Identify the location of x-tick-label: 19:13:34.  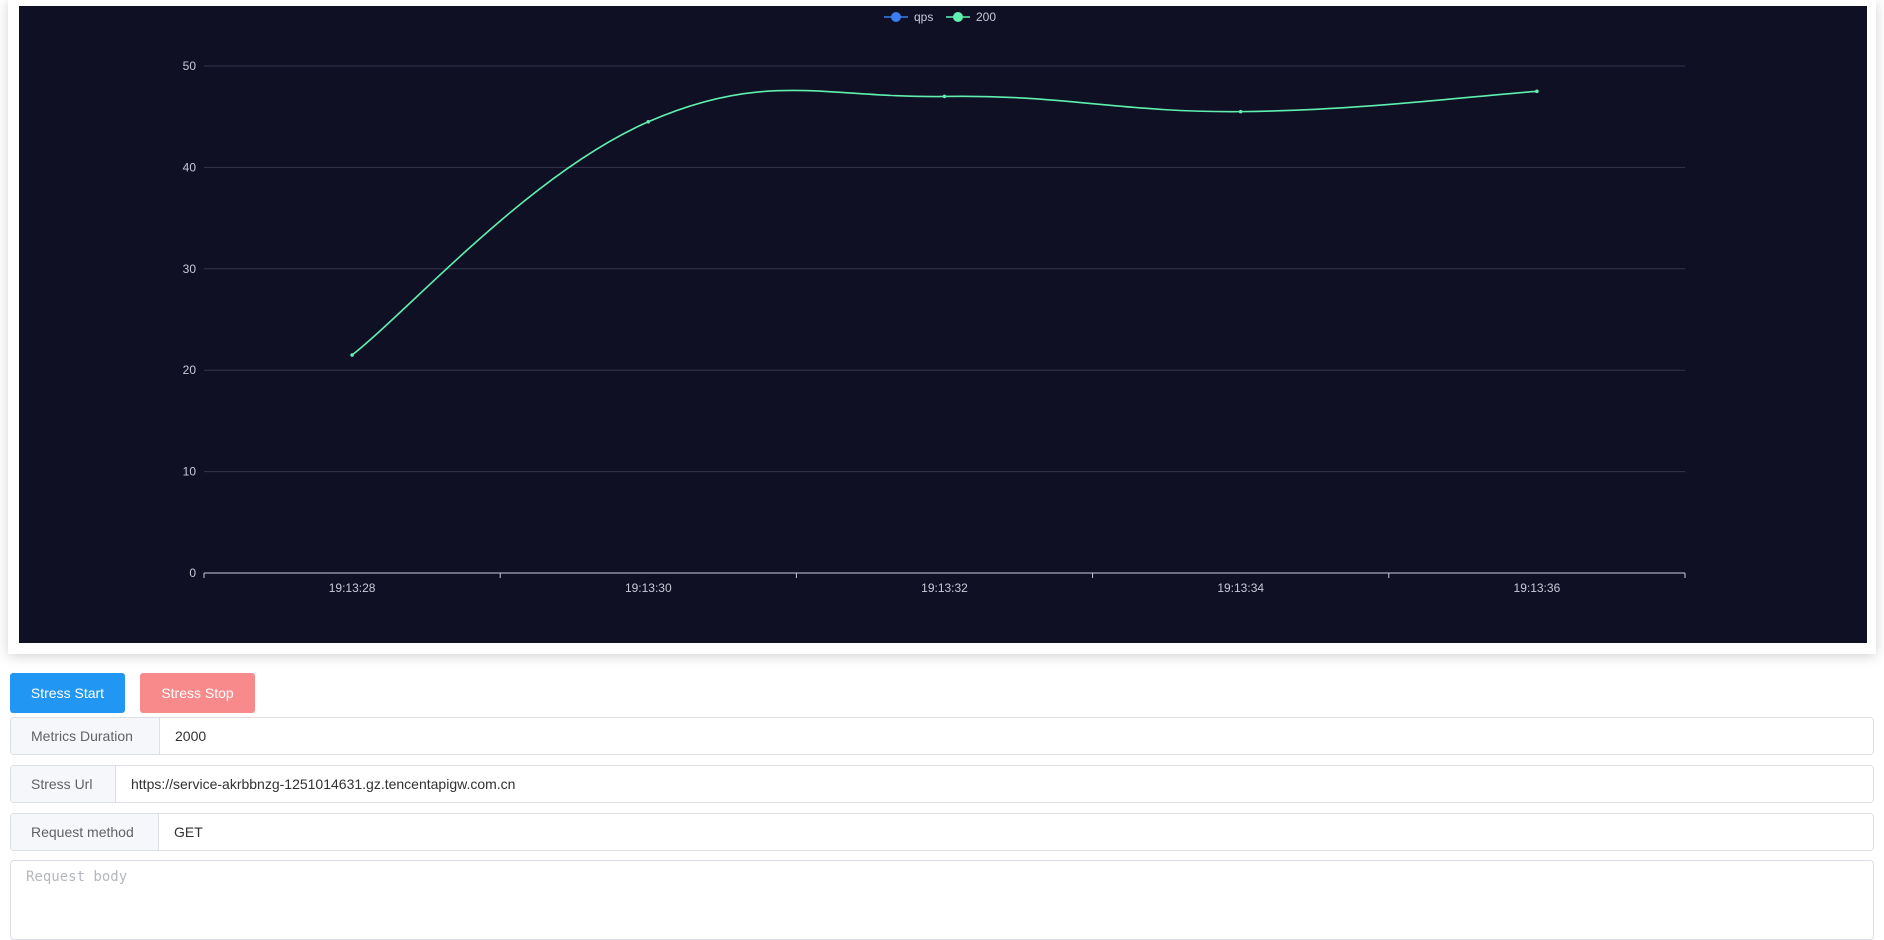
(1240, 588).